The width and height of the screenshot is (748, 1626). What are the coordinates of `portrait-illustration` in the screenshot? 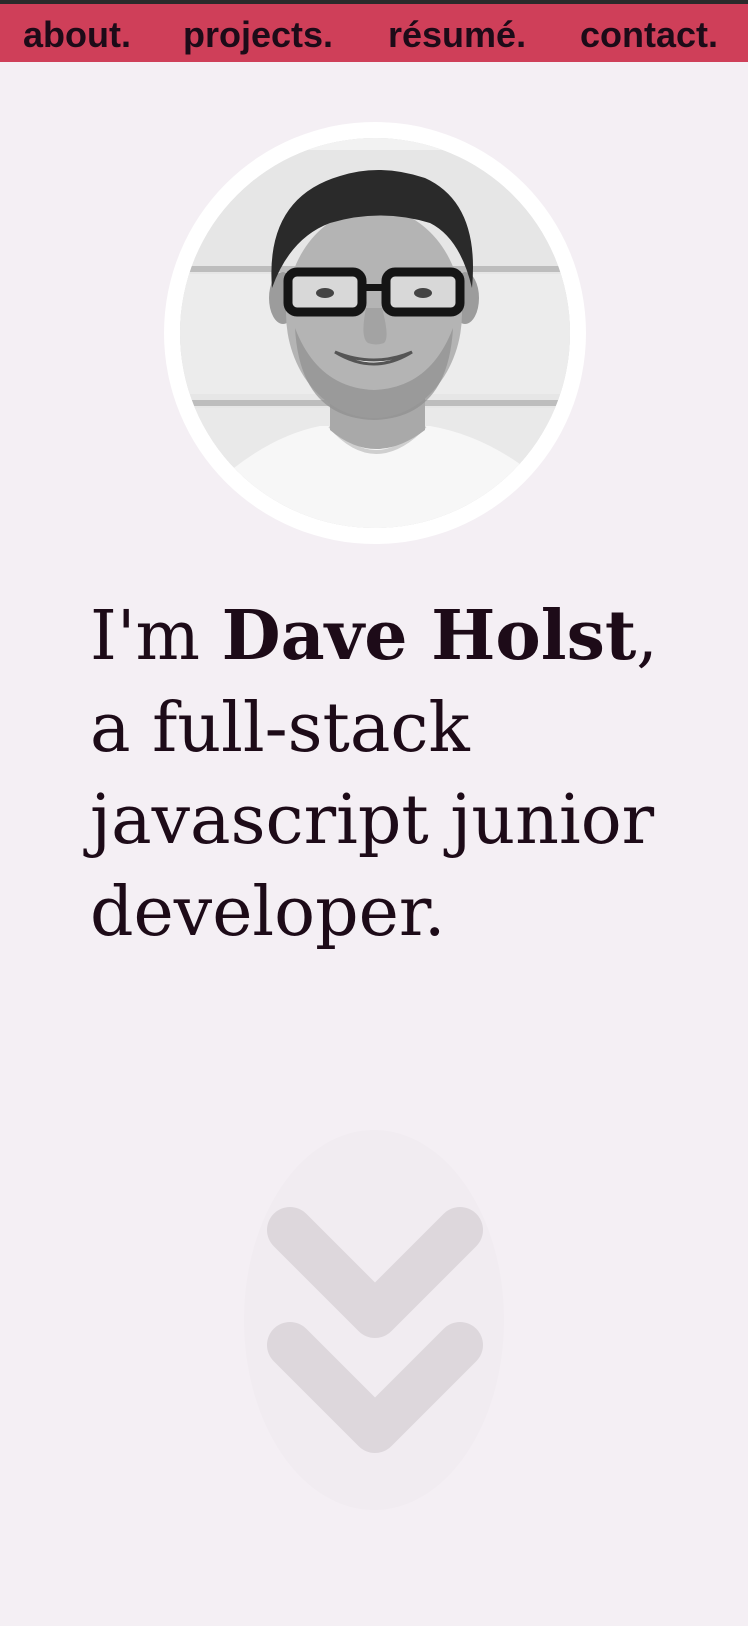 It's located at (375, 333).